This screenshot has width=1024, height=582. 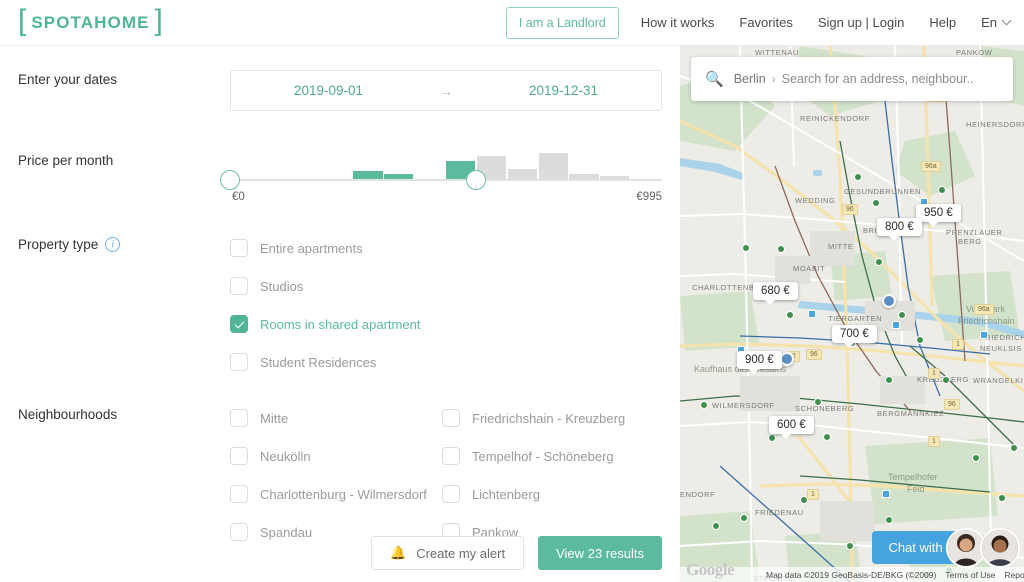 I want to click on price-max-label: €995, so click(x=649, y=197).